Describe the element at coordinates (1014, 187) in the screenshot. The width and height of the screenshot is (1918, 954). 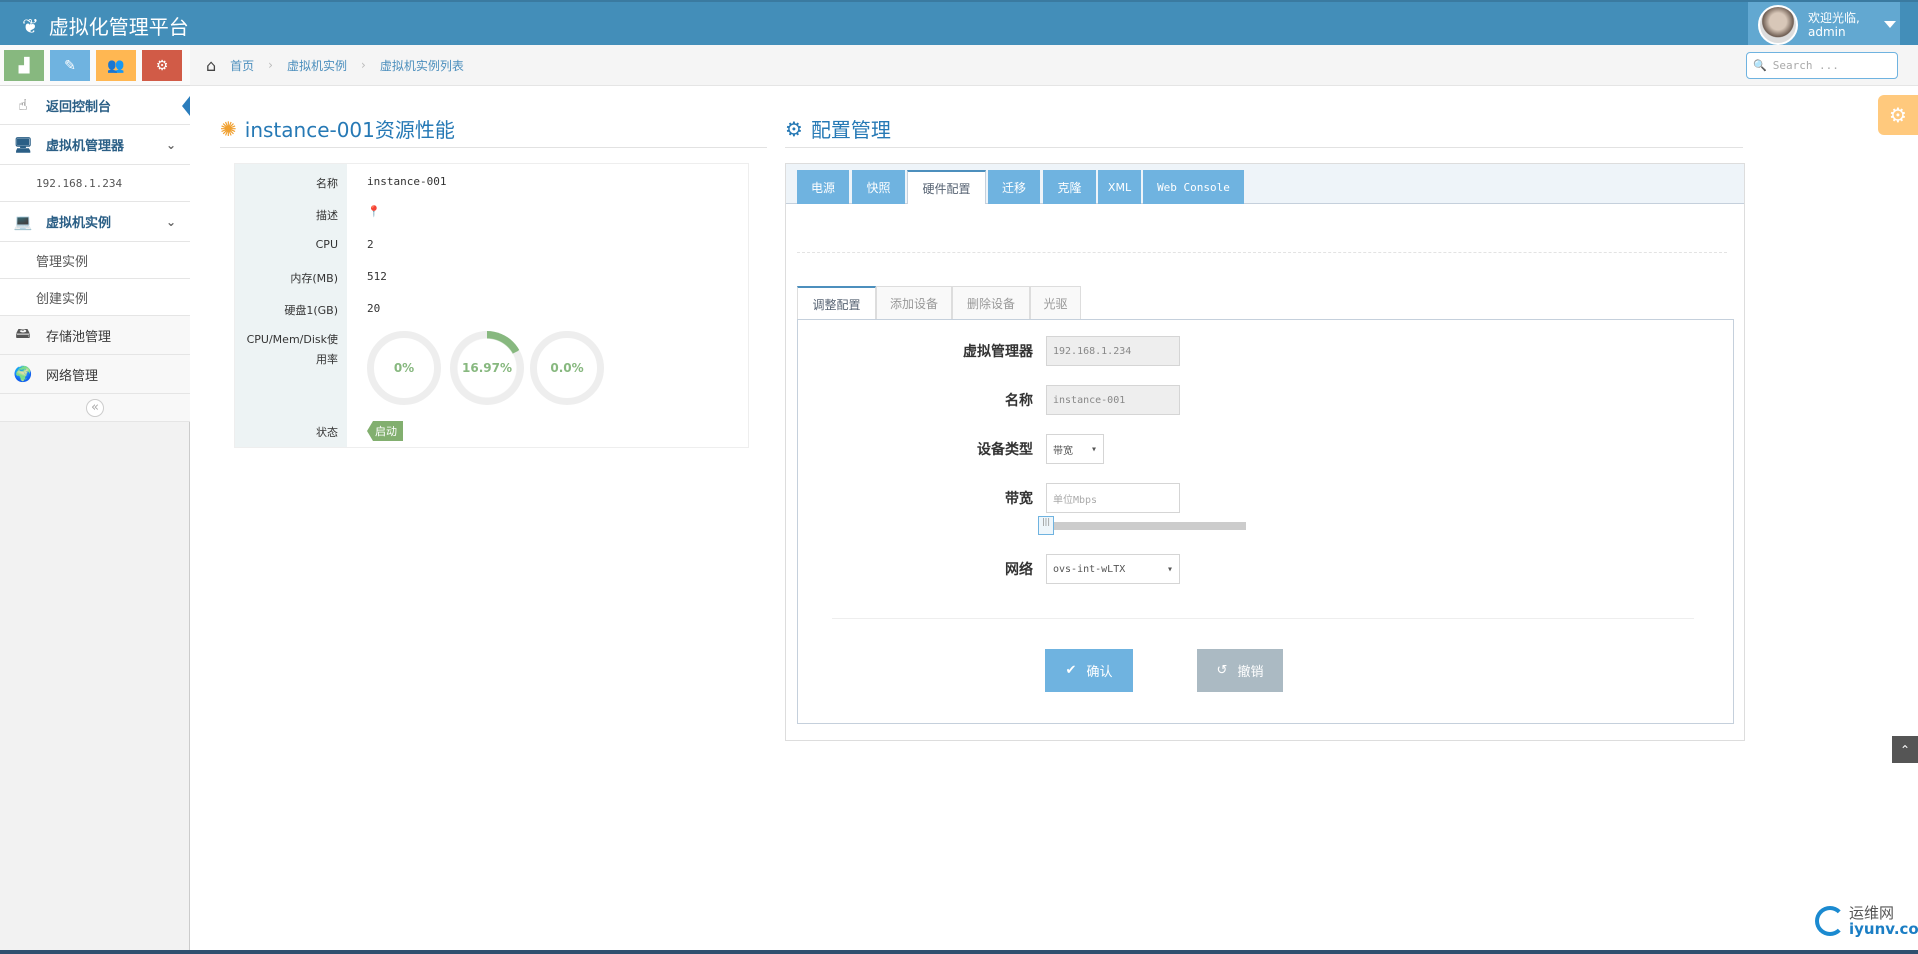
I see `tab-migrate: 迁移` at that location.